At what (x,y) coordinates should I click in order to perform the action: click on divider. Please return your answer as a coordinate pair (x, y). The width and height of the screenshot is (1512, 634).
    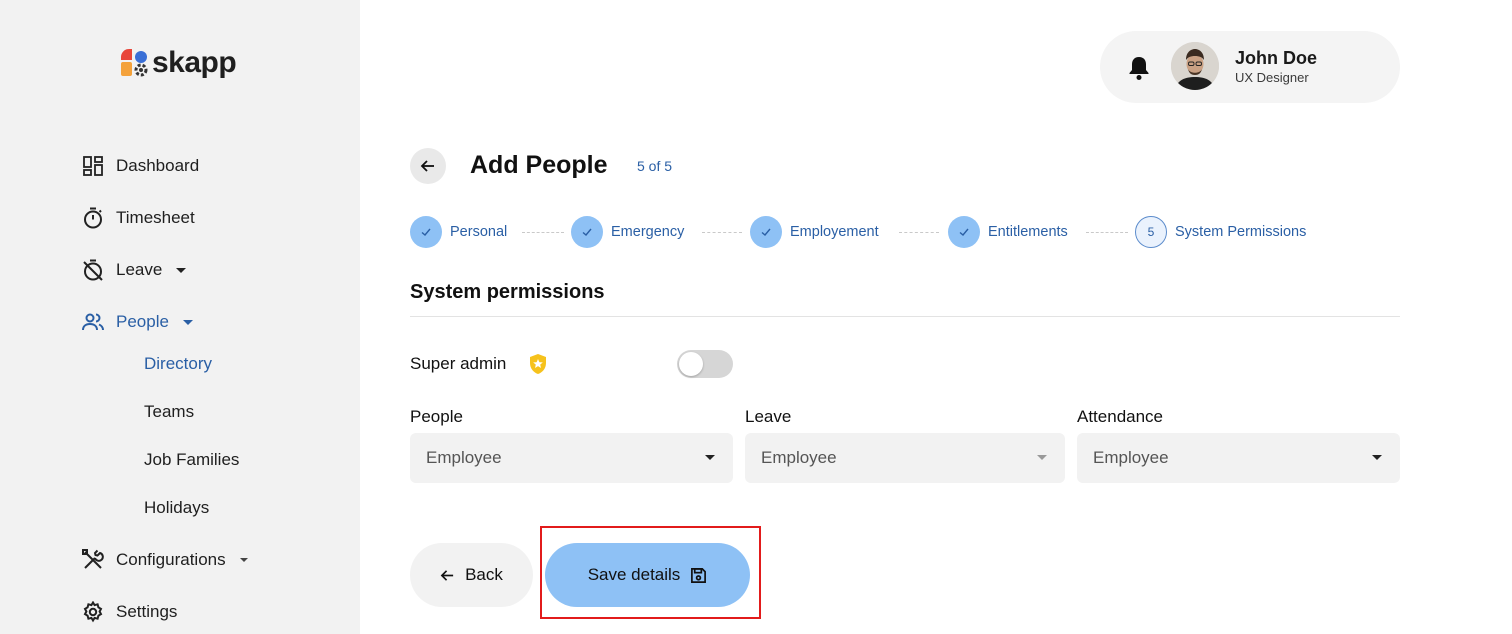
    Looking at the image, I should click on (905, 316).